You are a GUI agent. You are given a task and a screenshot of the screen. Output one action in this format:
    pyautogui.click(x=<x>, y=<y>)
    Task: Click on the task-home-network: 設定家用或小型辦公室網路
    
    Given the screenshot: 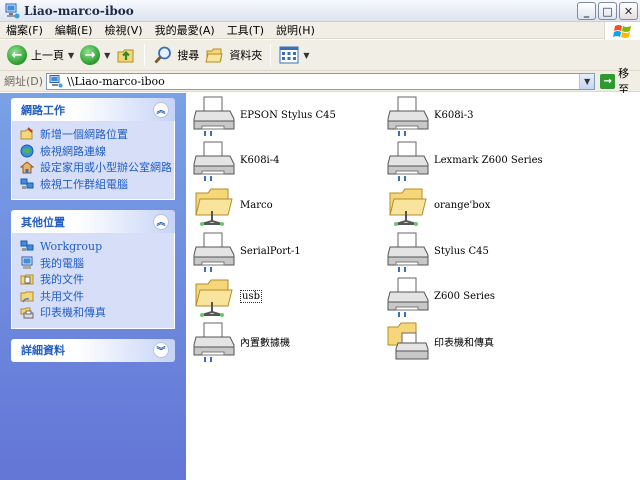 What is the action you would take?
    pyautogui.click(x=96, y=167)
    